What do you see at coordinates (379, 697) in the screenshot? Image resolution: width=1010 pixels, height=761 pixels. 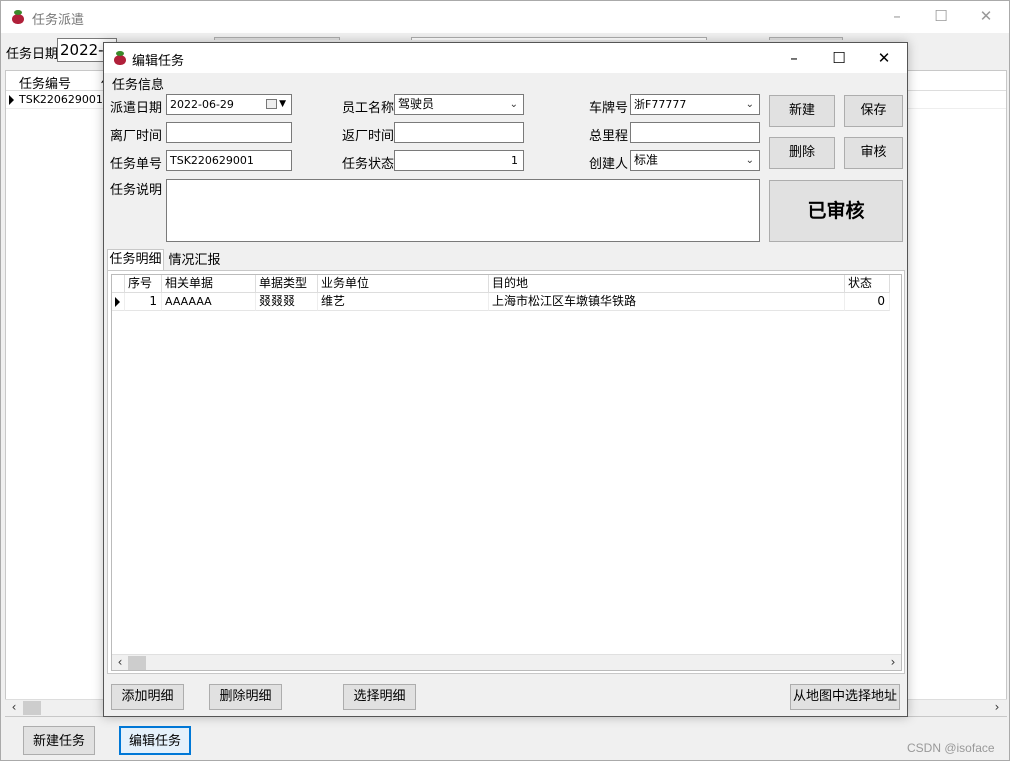 I see `select-detail-button: 选择明细` at bounding box center [379, 697].